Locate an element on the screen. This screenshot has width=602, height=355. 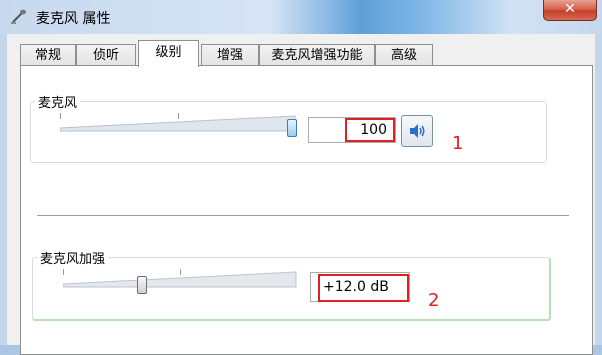
tab-levels: 级别 is located at coordinates (168, 53).